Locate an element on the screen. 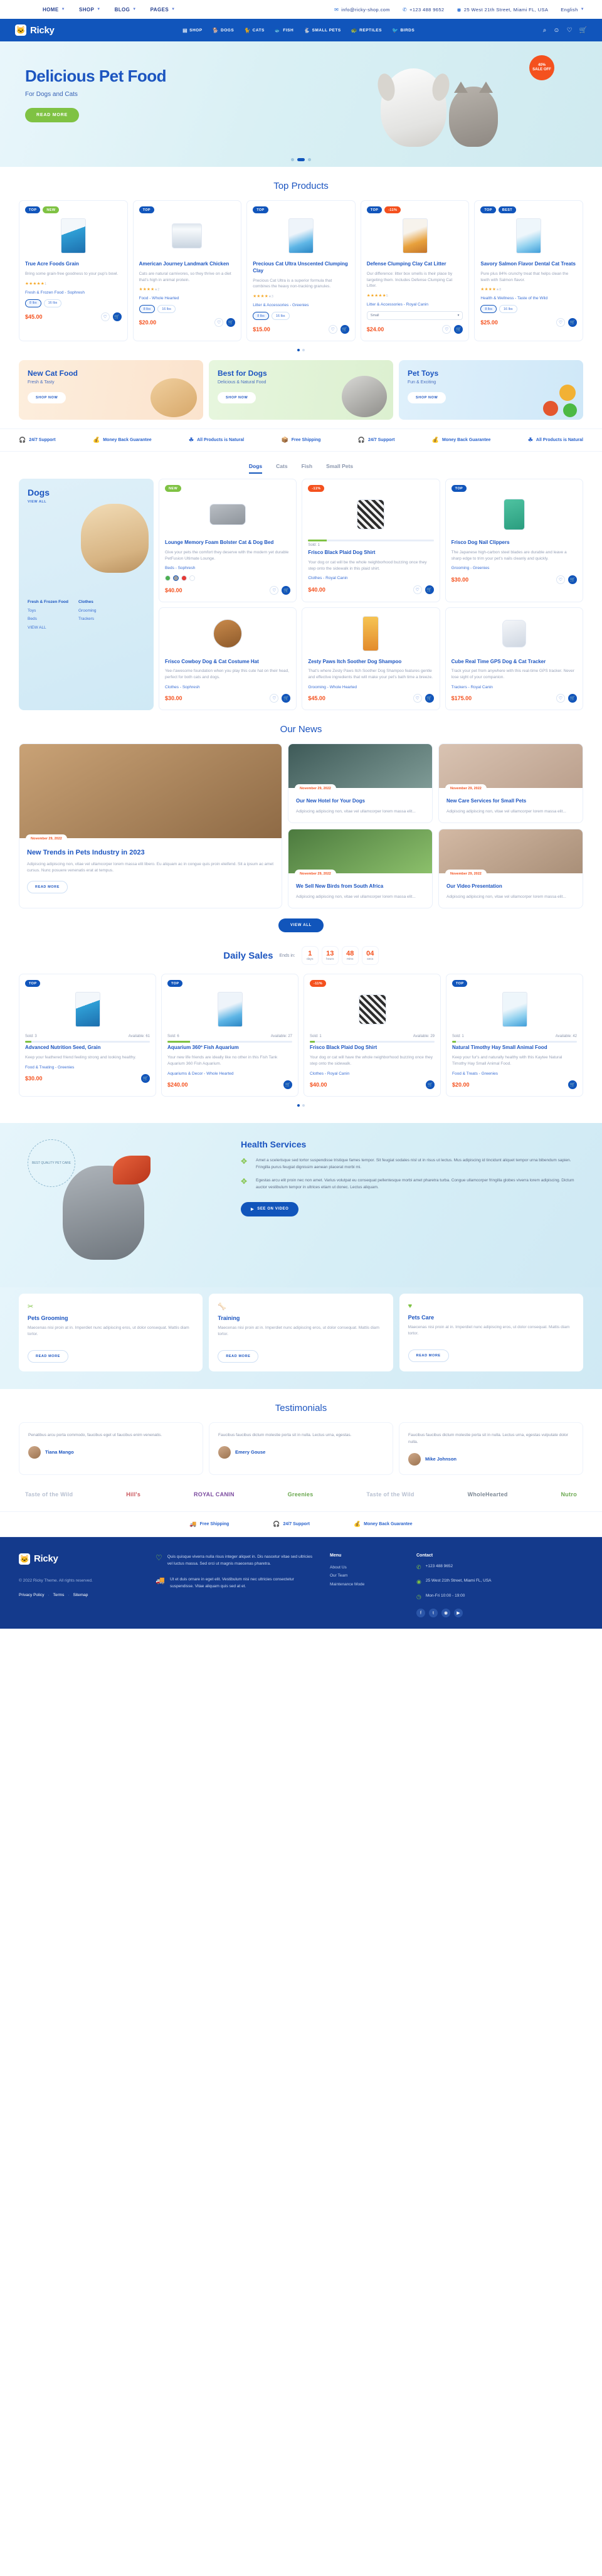 The width and height of the screenshot is (602, 2576). youtube-icon: ▶ is located at coordinates (458, 1613).